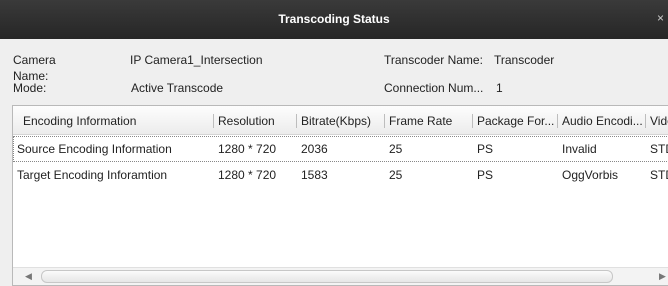 This screenshot has width=668, height=286. Describe the element at coordinates (196, 60) in the screenshot. I see `camera-name-value: IP Camera1_Intersection` at that location.